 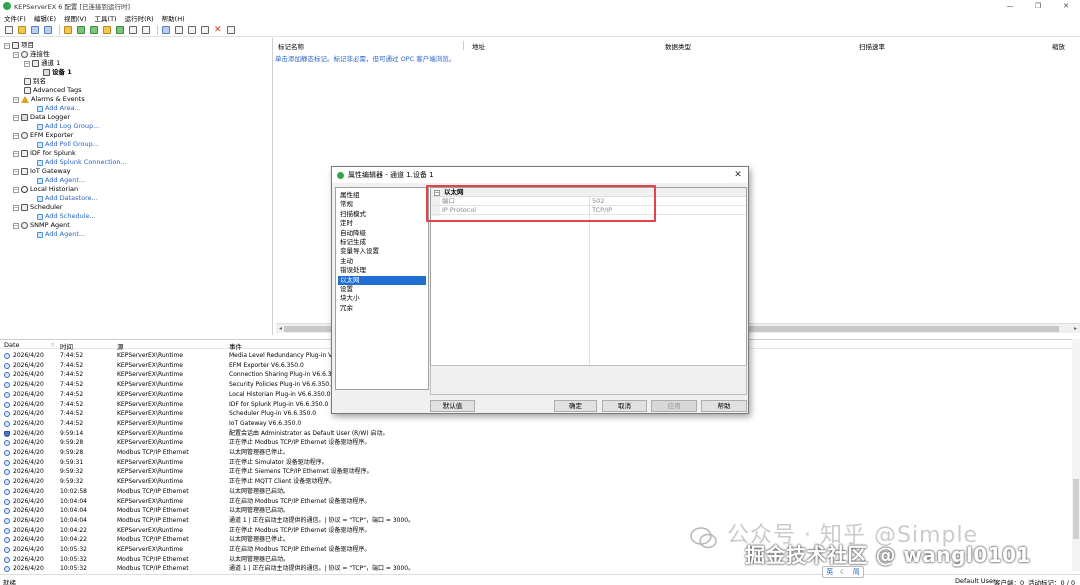 What do you see at coordinates (35, 81) in the screenshot?
I see `tree-node-alias: 别名` at bounding box center [35, 81].